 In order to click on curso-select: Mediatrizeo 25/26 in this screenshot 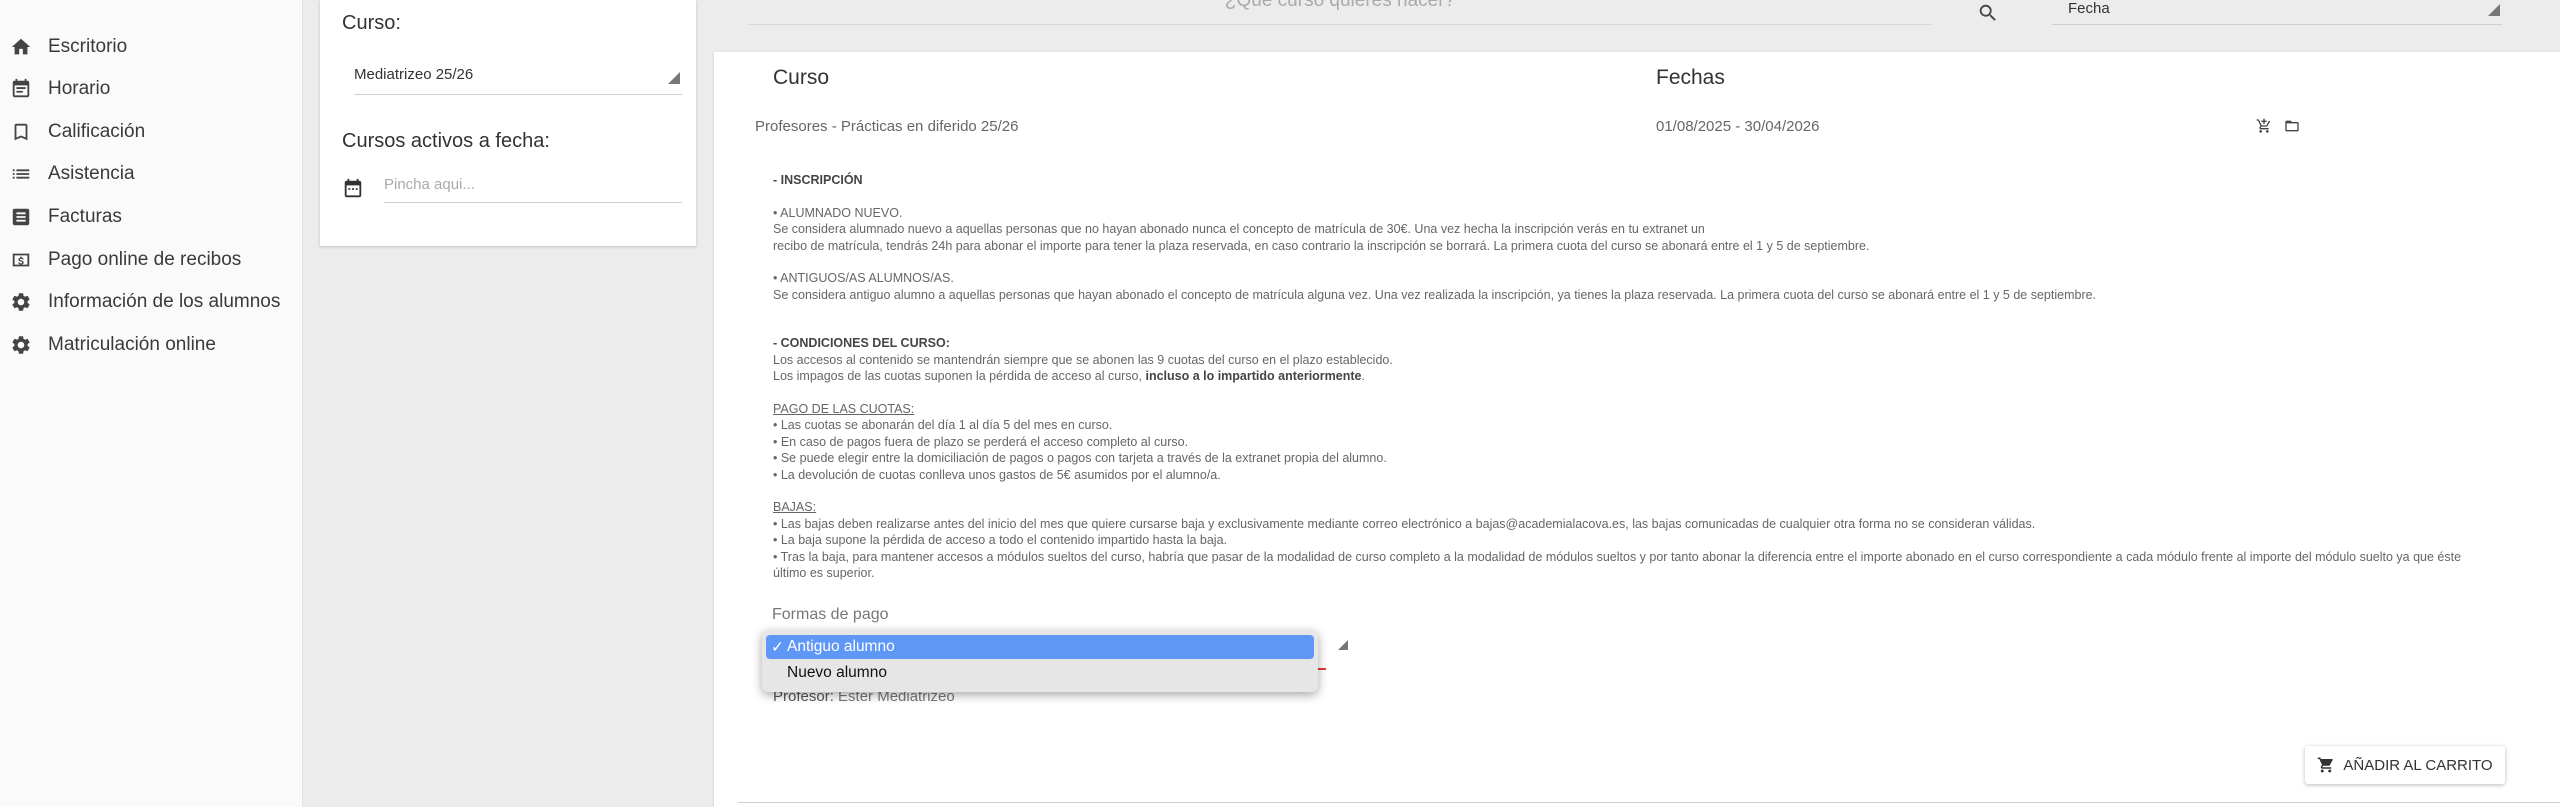, I will do `click(518, 79)`.